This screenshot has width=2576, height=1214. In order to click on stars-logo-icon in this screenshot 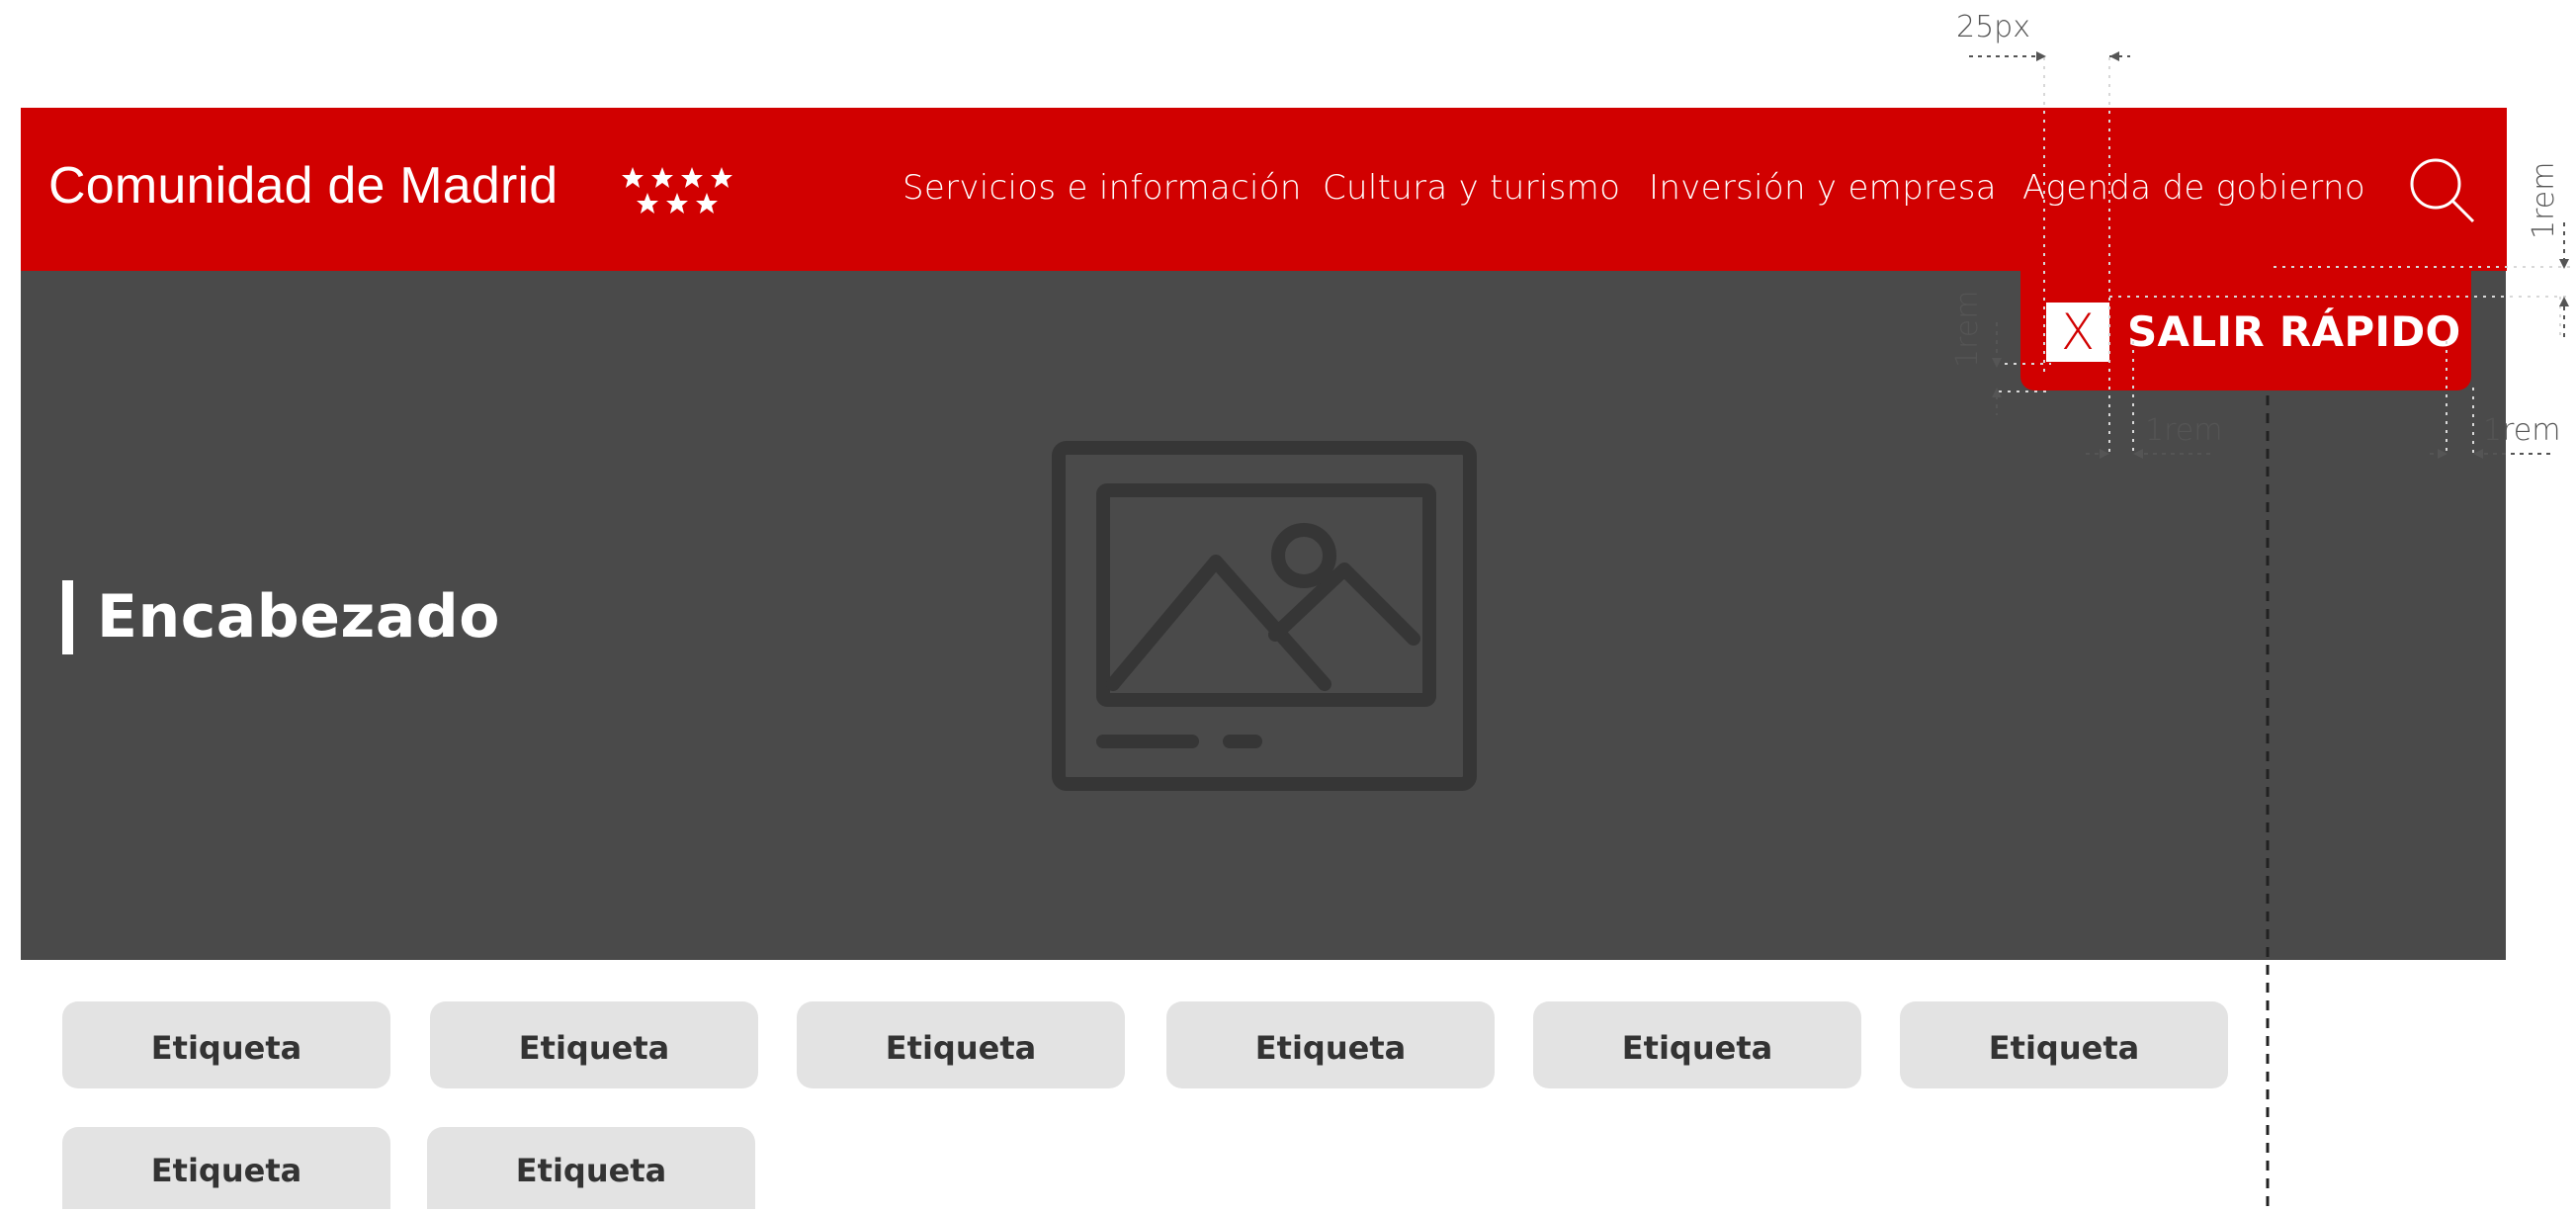, I will do `click(677, 190)`.